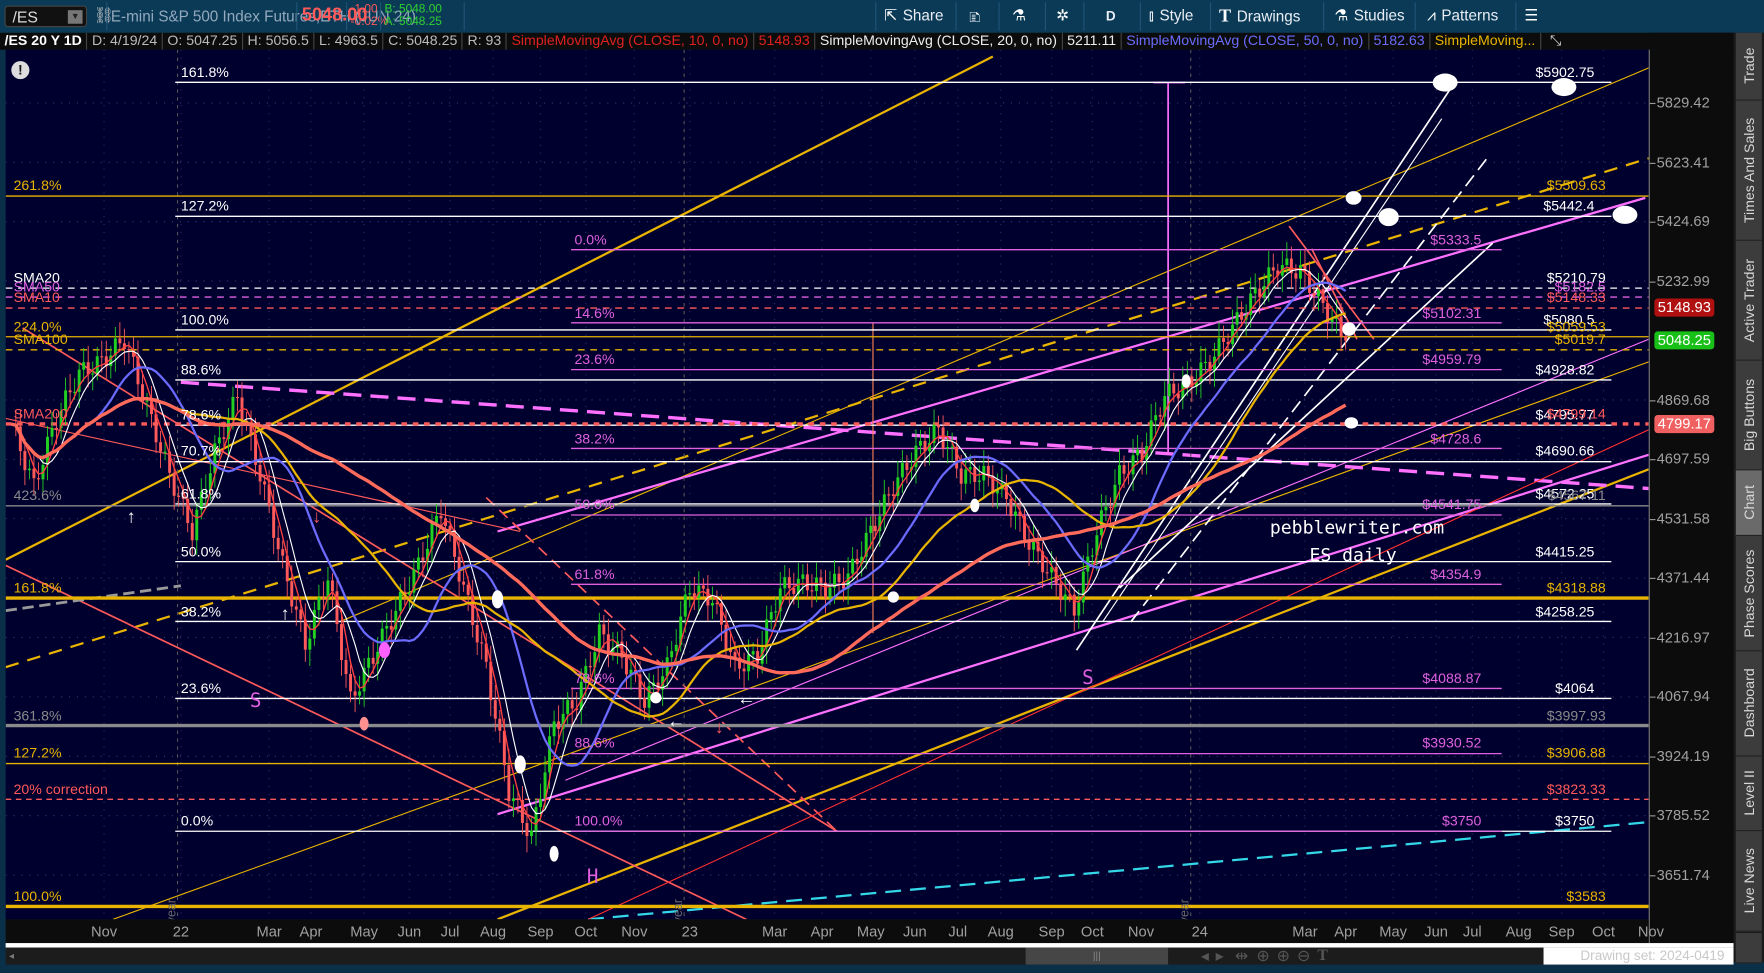 The width and height of the screenshot is (1764, 973). I want to click on time-axis-label: Sep, so click(1561, 931).